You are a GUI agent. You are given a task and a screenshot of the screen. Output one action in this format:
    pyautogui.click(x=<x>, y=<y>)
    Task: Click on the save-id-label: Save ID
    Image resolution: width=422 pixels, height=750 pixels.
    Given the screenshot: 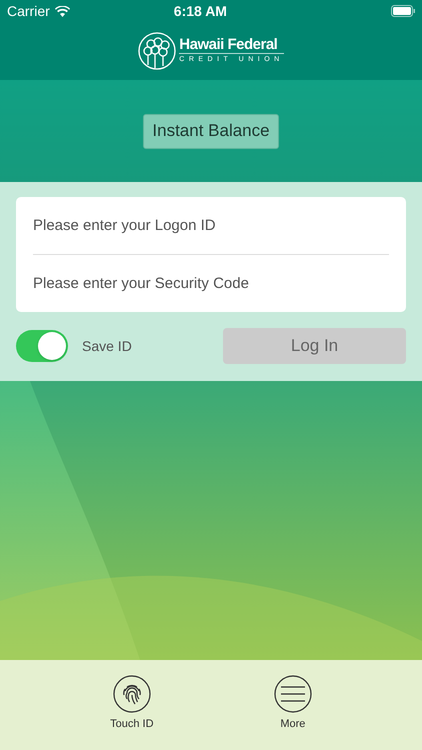 What is the action you would take?
    pyautogui.click(x=107, y=346)
    